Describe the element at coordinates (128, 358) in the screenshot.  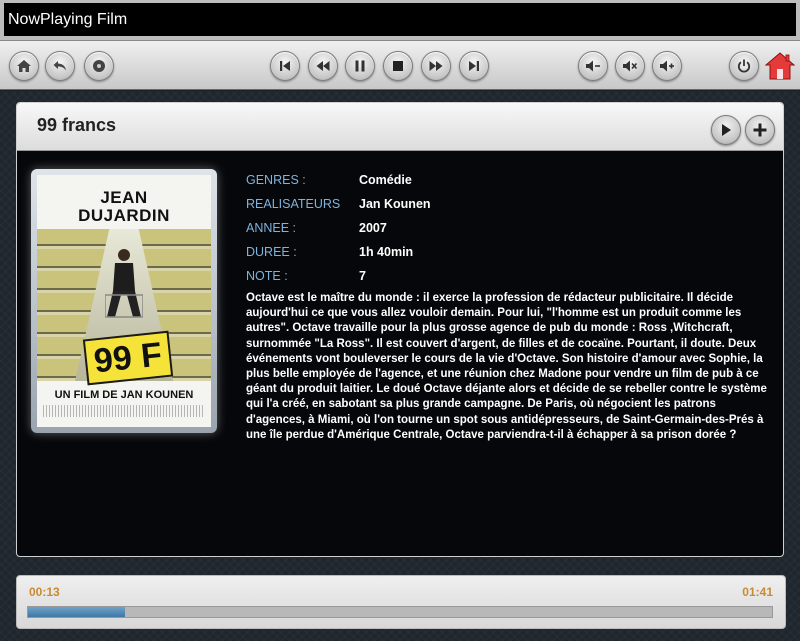
I see `poster-badge: 99 F` at that location.